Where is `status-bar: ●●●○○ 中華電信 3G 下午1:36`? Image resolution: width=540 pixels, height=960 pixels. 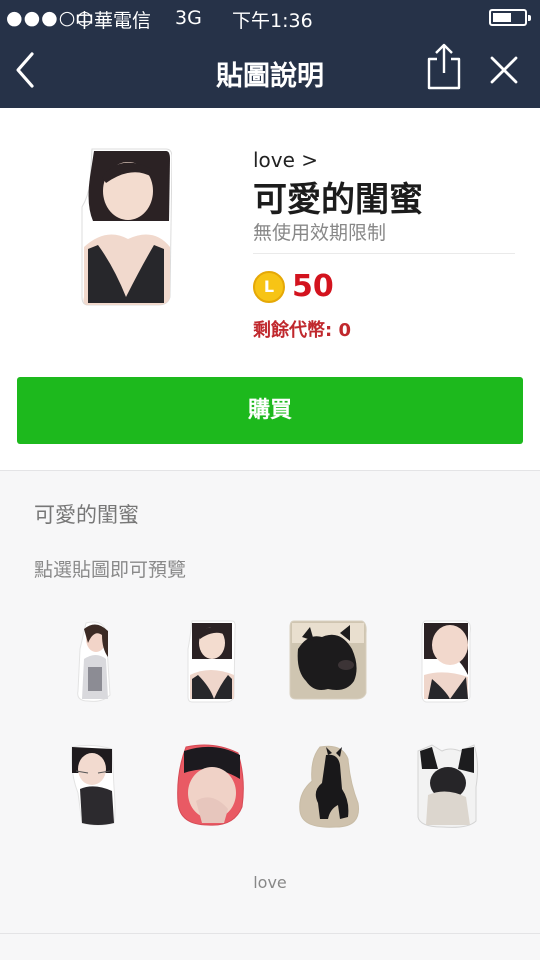
status-bar: ●●●○○ 中華電信 3G 下午1:36 is located at coordinates (270, 17).